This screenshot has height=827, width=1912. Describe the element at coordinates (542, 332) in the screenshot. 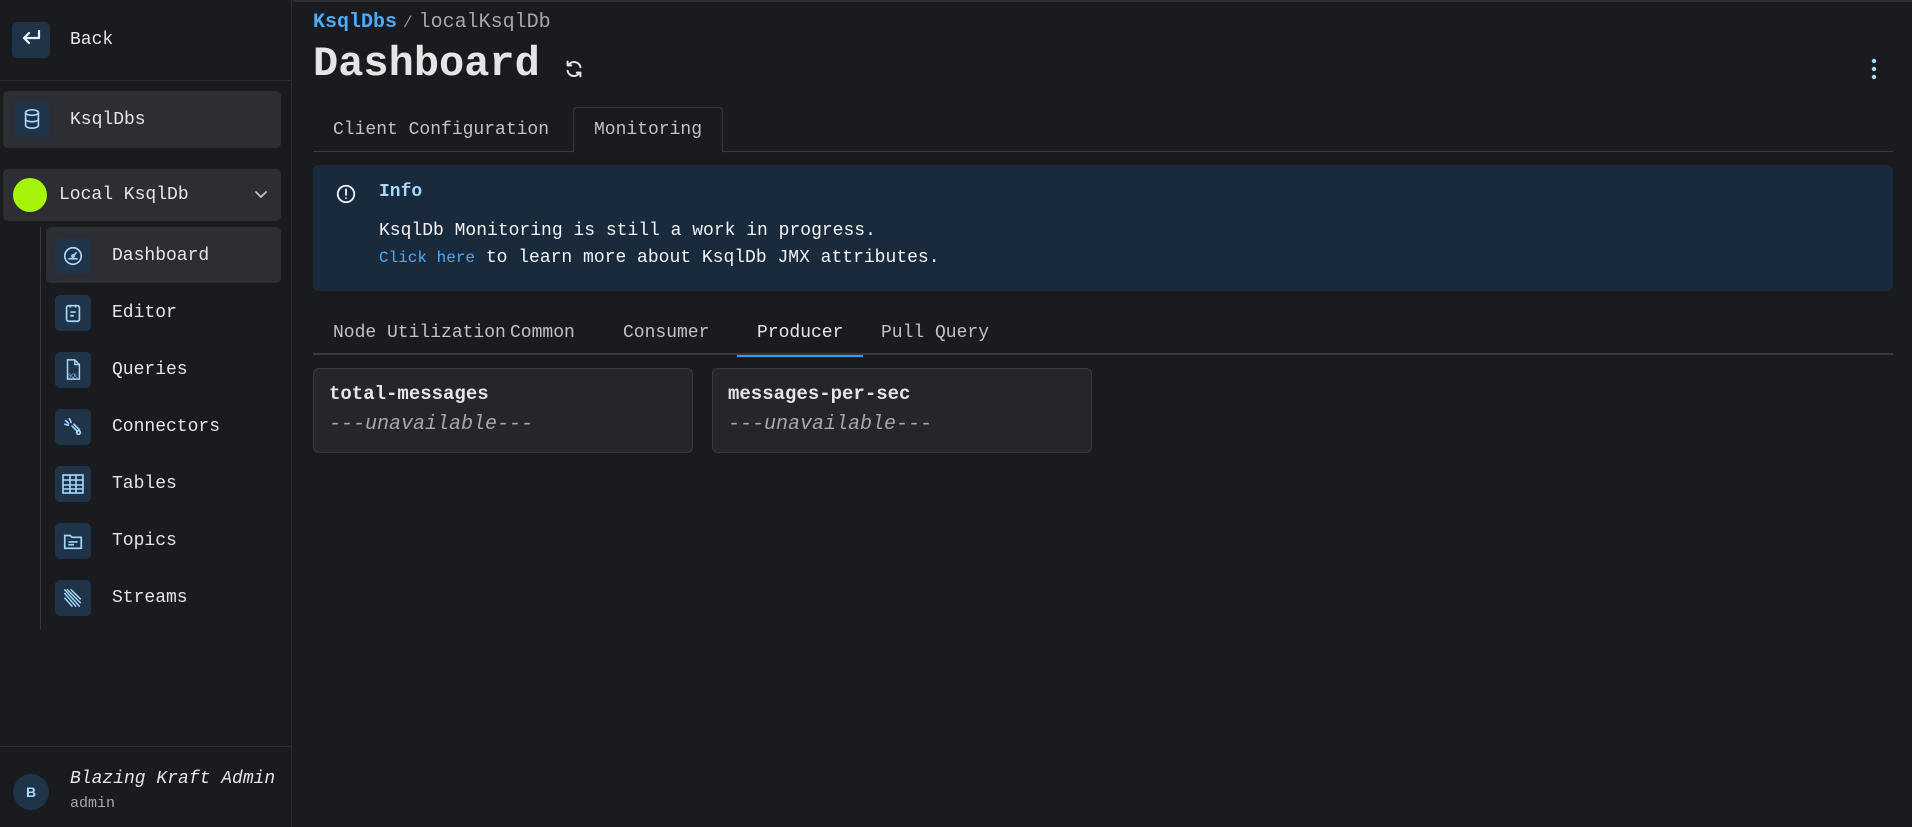

I see `tab-common: Common` at that location.